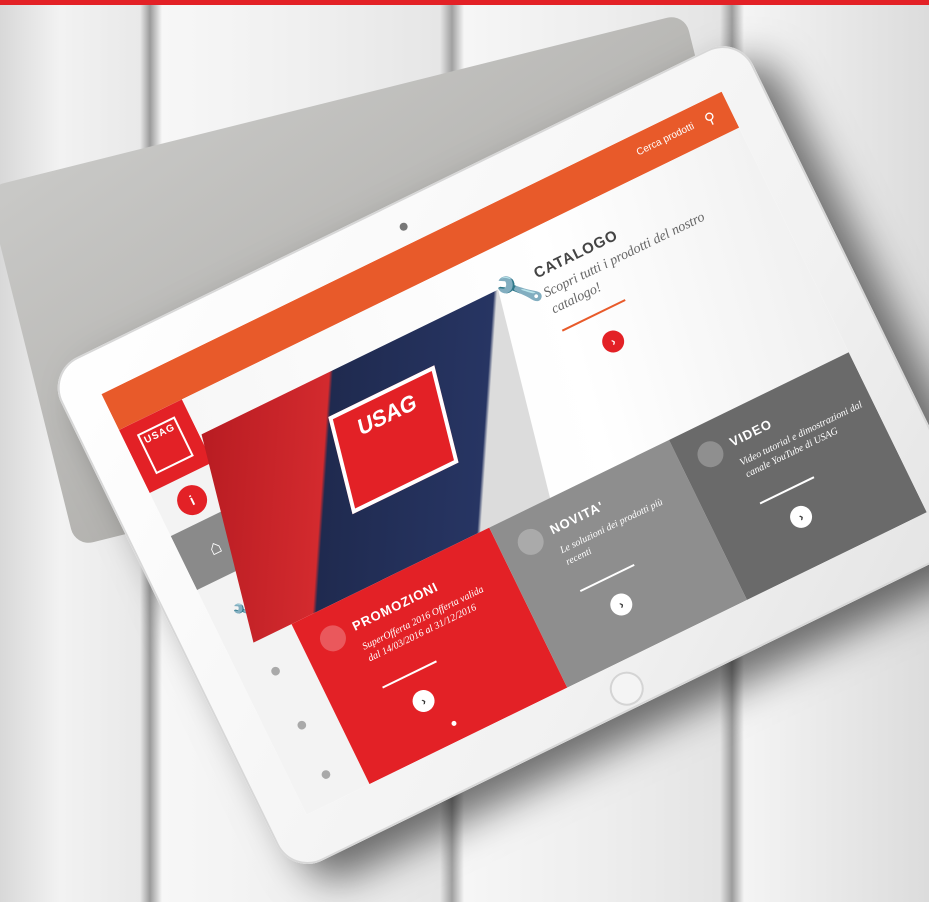 This screenshot has height=902, width=929. What do you see at coordinates (531, 542) in the screenshot?
I see `news-icon` at bounding box center [531, 542].